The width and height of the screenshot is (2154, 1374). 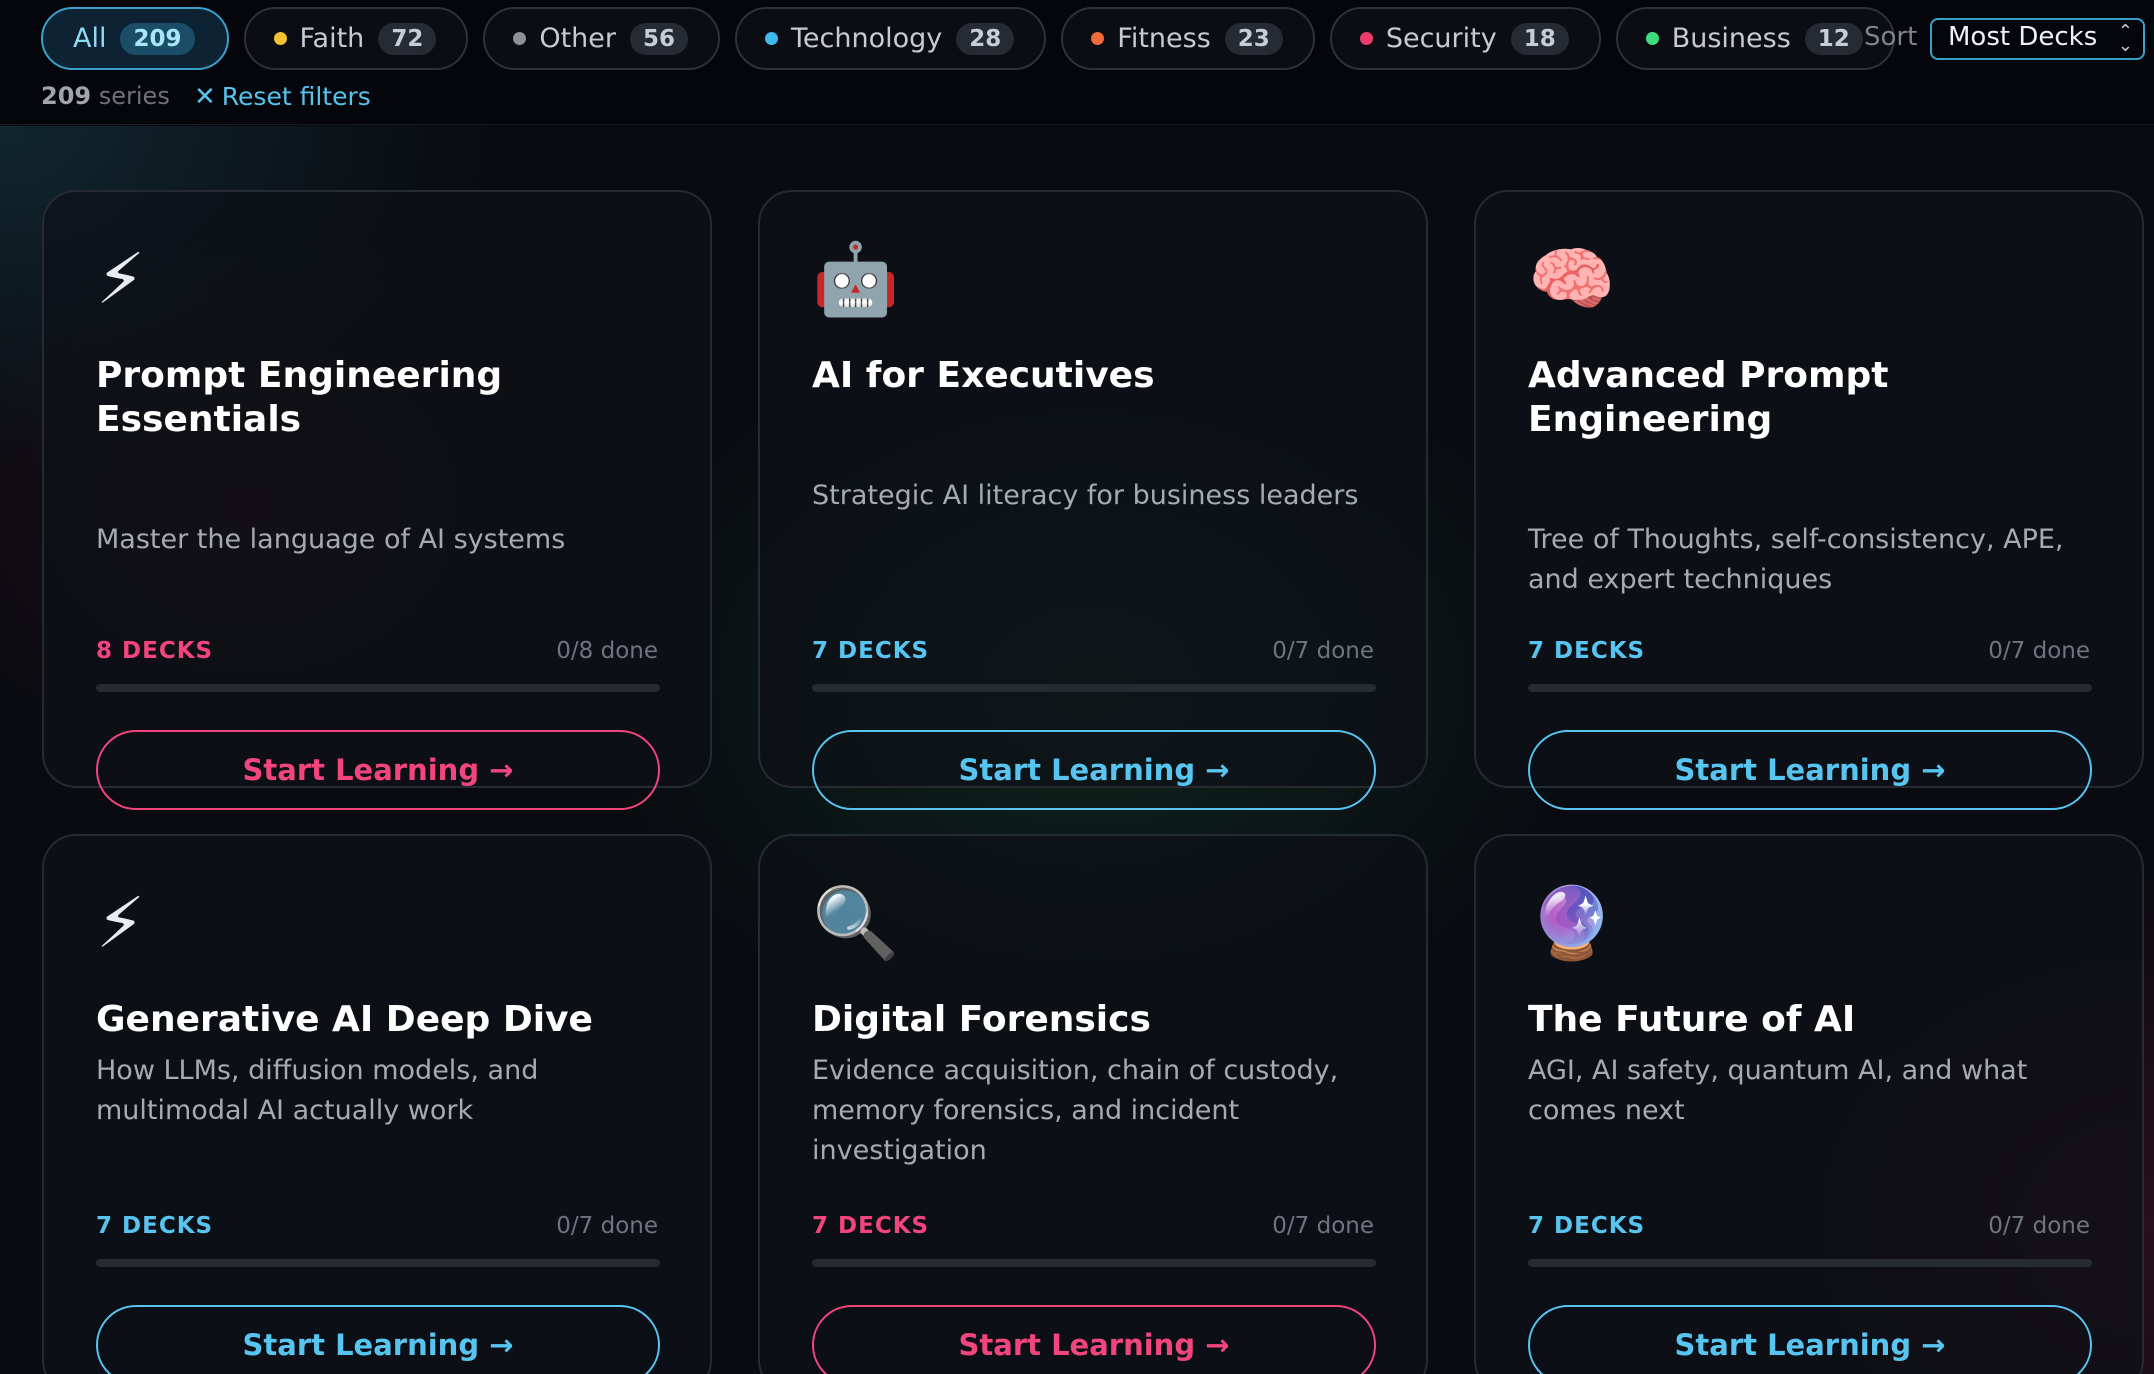 What do you see at coordinates (981, 1019) in the screenshot?
I see `card-title: Digital Forensics` at bounding box center [981, 1019].